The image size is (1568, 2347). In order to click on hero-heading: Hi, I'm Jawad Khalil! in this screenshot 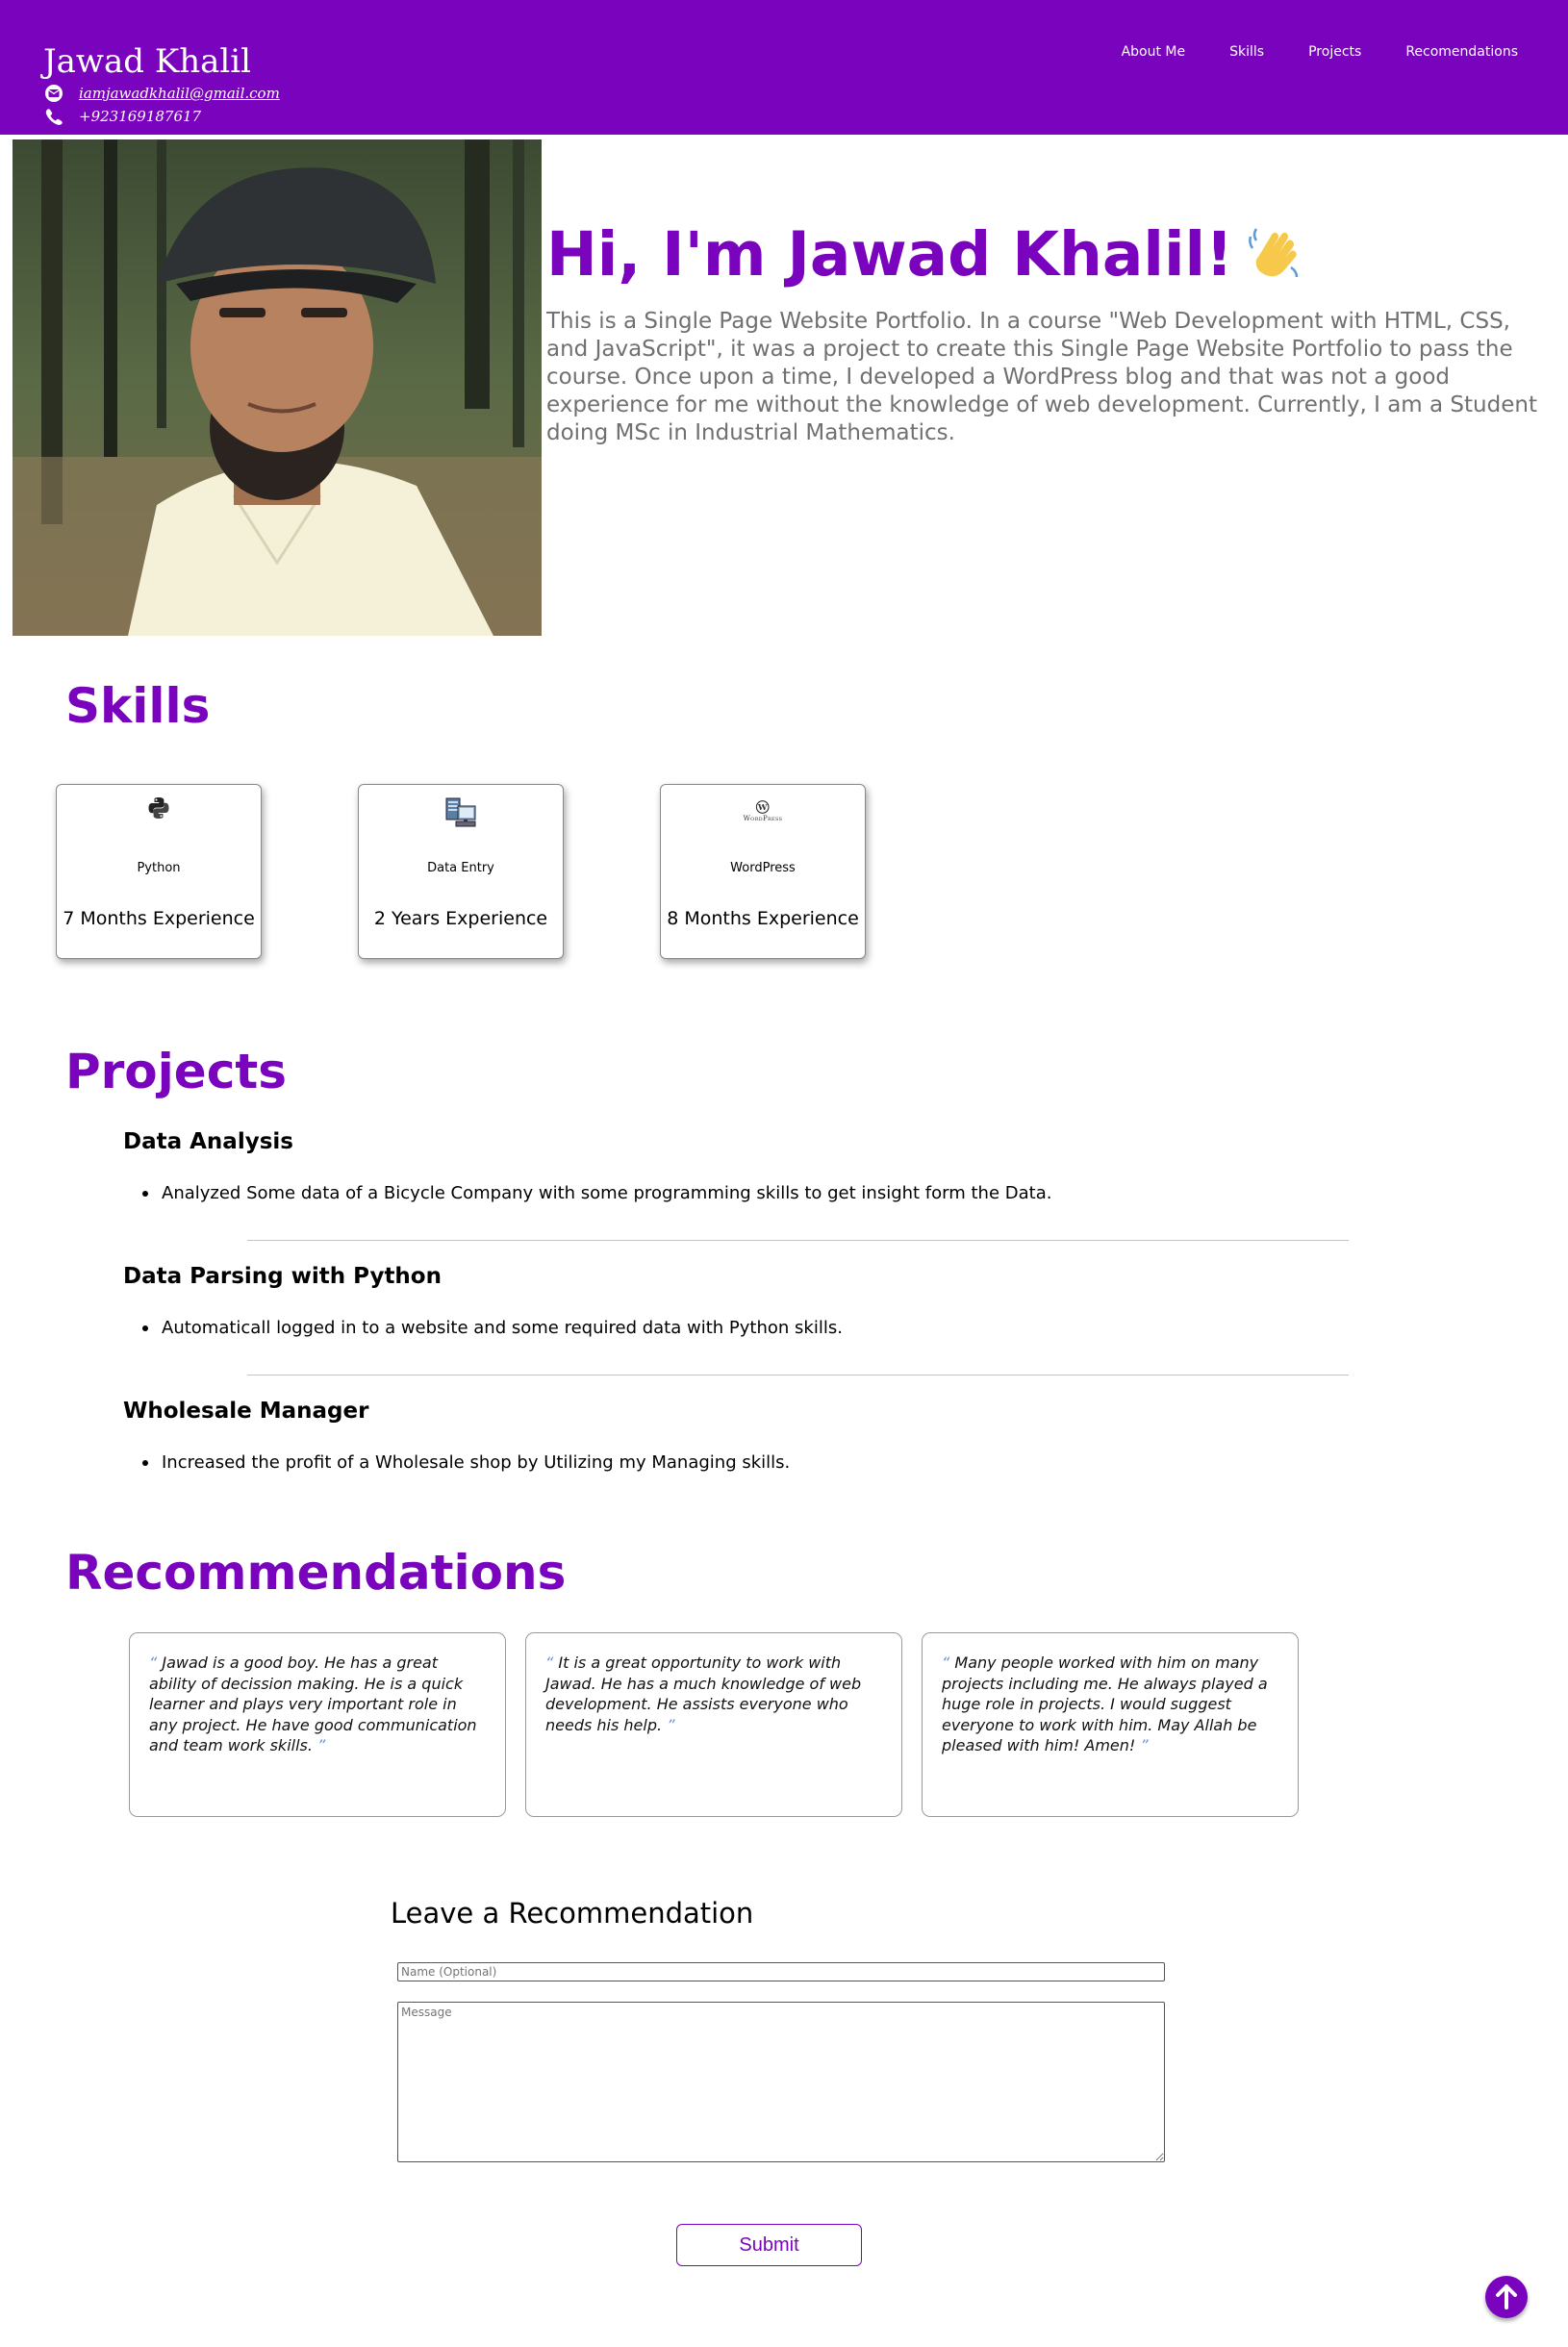, I will do `click(925, 254)`.